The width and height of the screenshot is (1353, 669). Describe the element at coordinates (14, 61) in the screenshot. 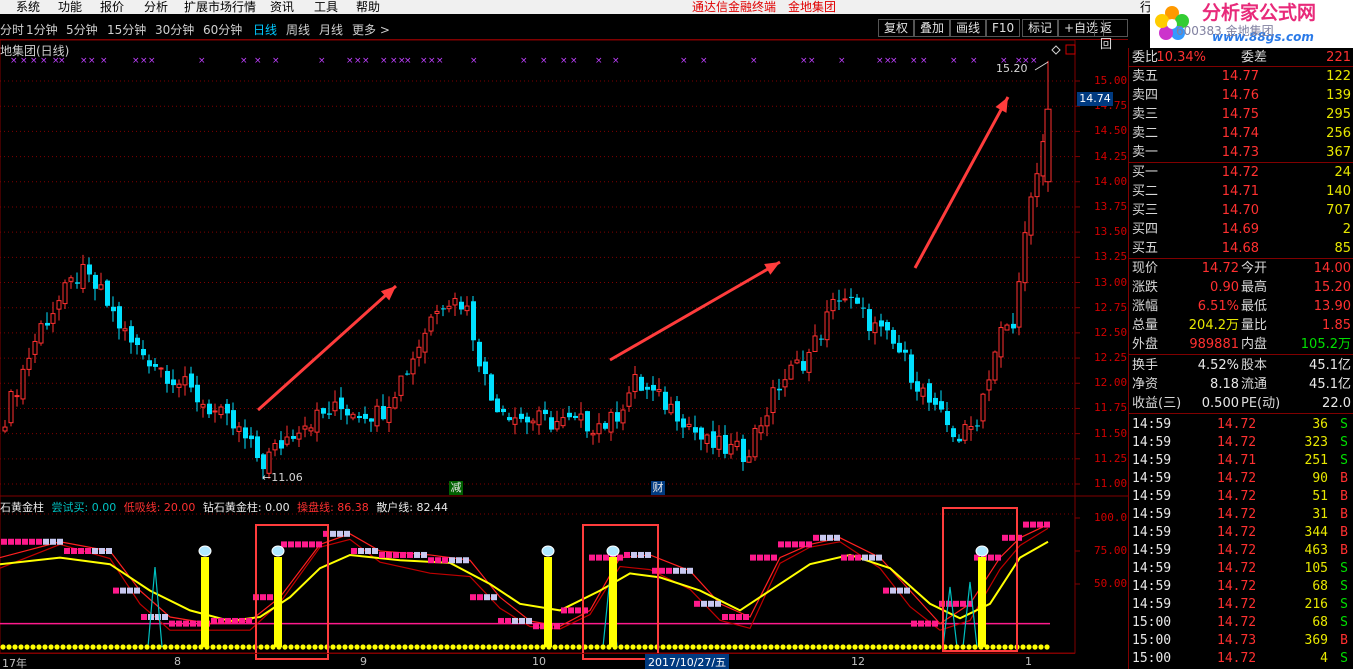

I see `signal-marker: ×` at that location.